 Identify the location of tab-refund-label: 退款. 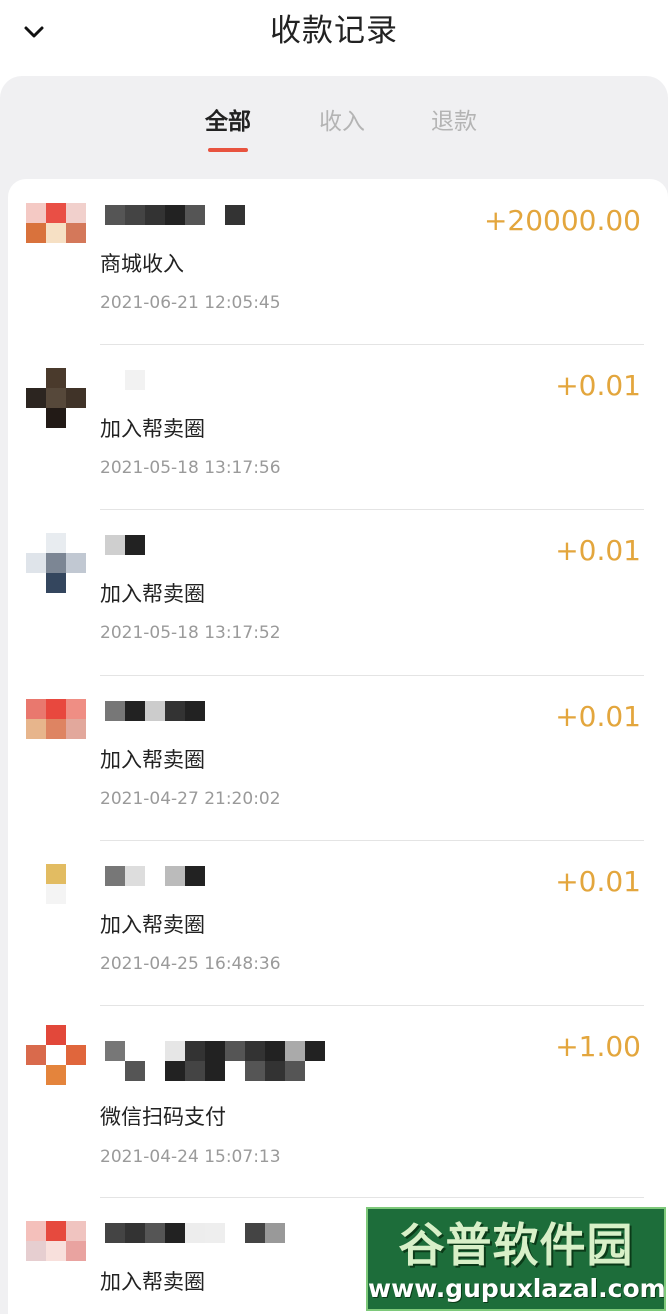
(454, 122).